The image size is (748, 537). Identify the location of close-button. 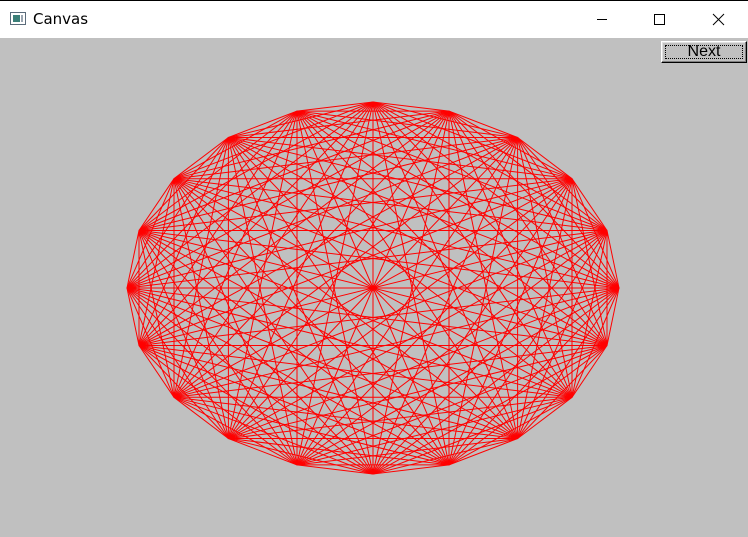
(718, 19).